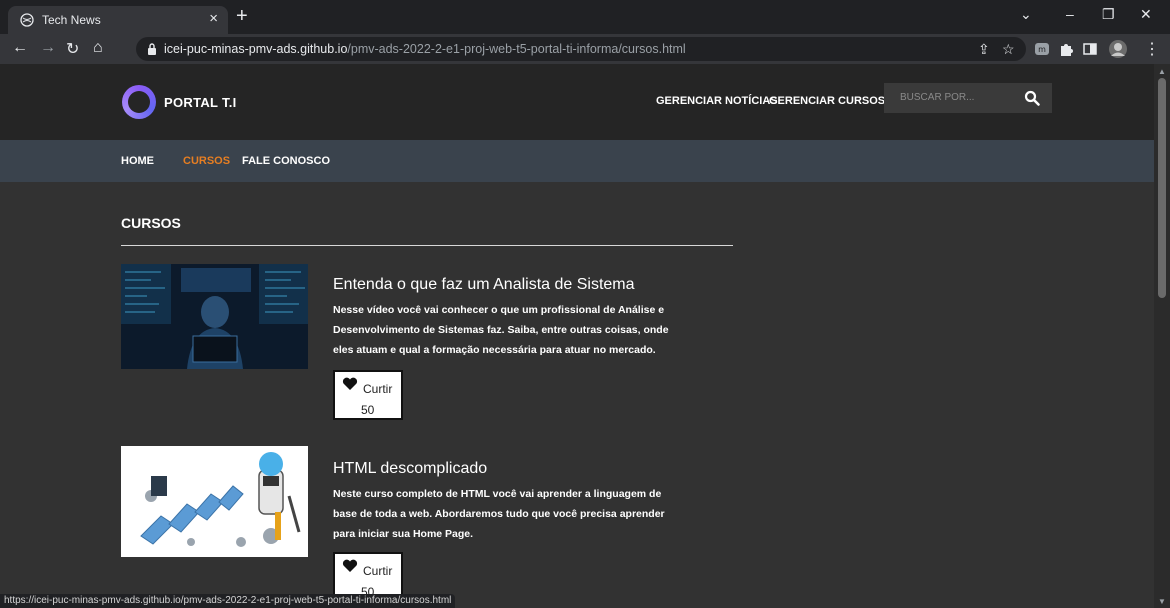 The image size is (1170, 608). Describe the element at coordinates (827, 101) in the screenshot. I see `nav-gerenciar-cursos: GERENCIAR CURSOS` at that location.